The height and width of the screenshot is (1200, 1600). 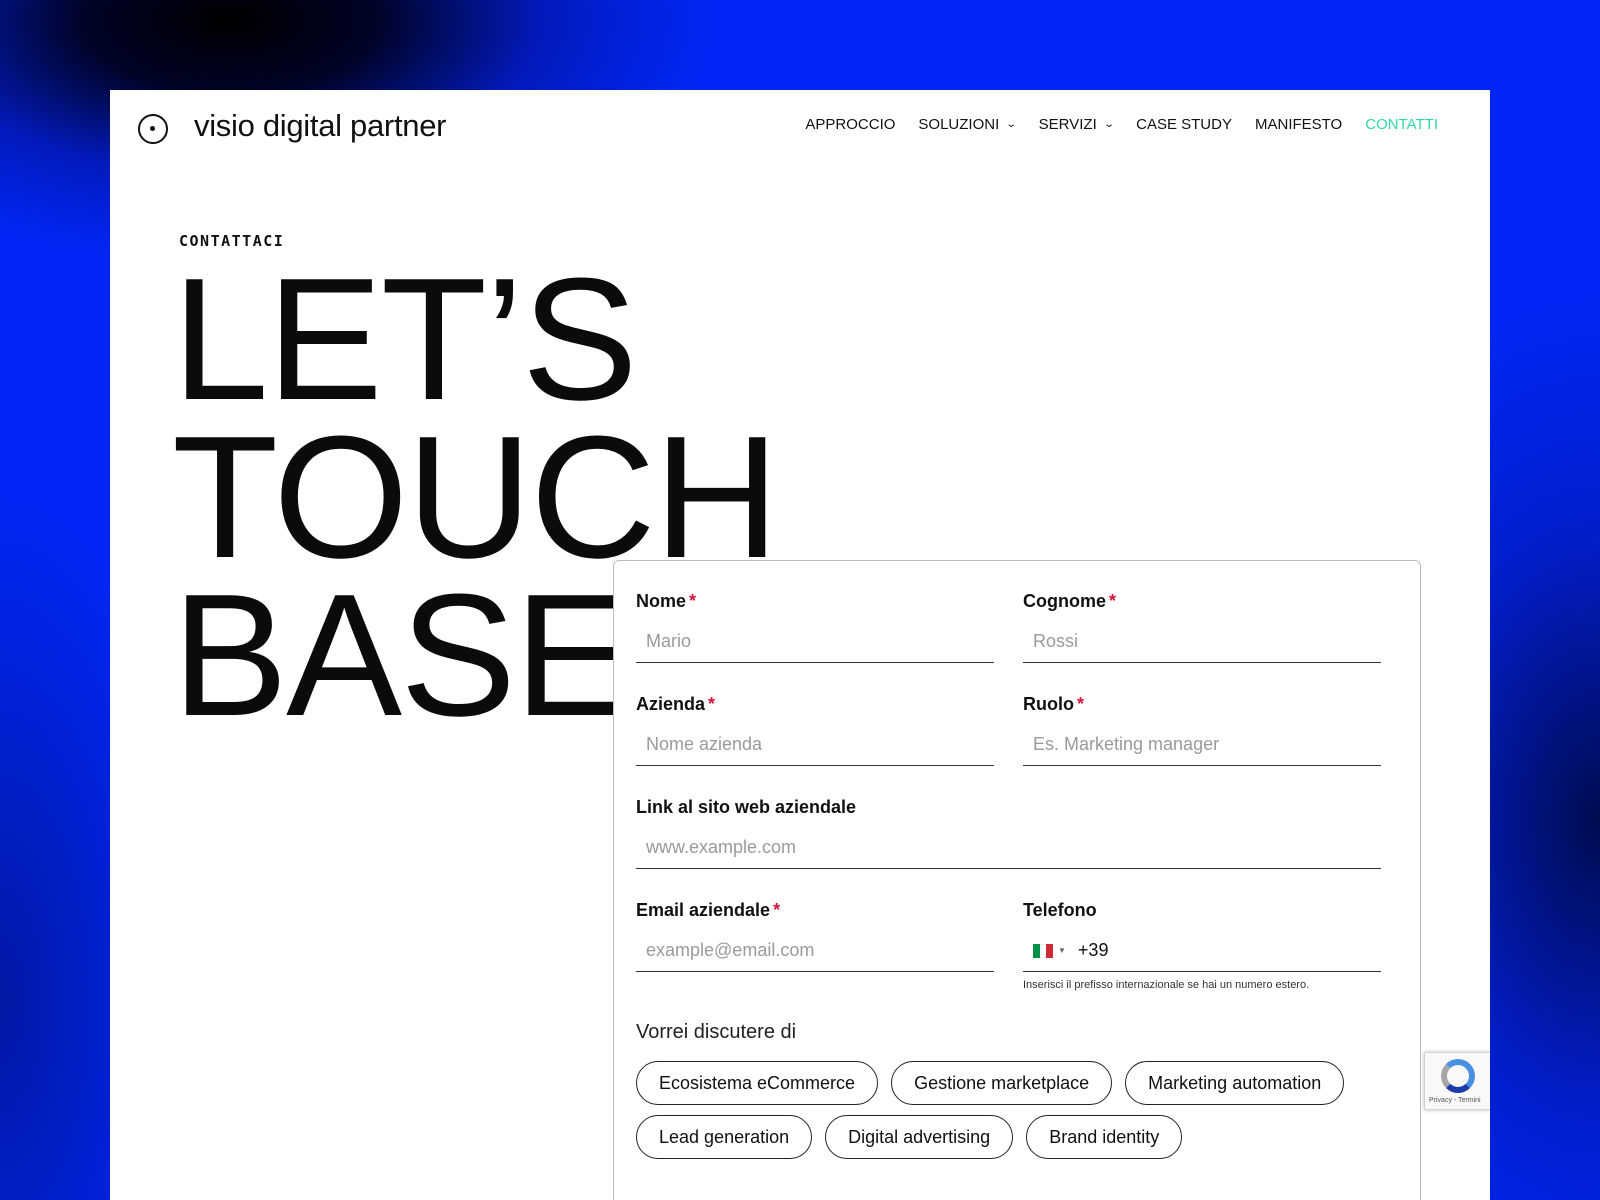 I want to click on nav-item-contatti: CONTATTI, so click(x=1401, y=124).